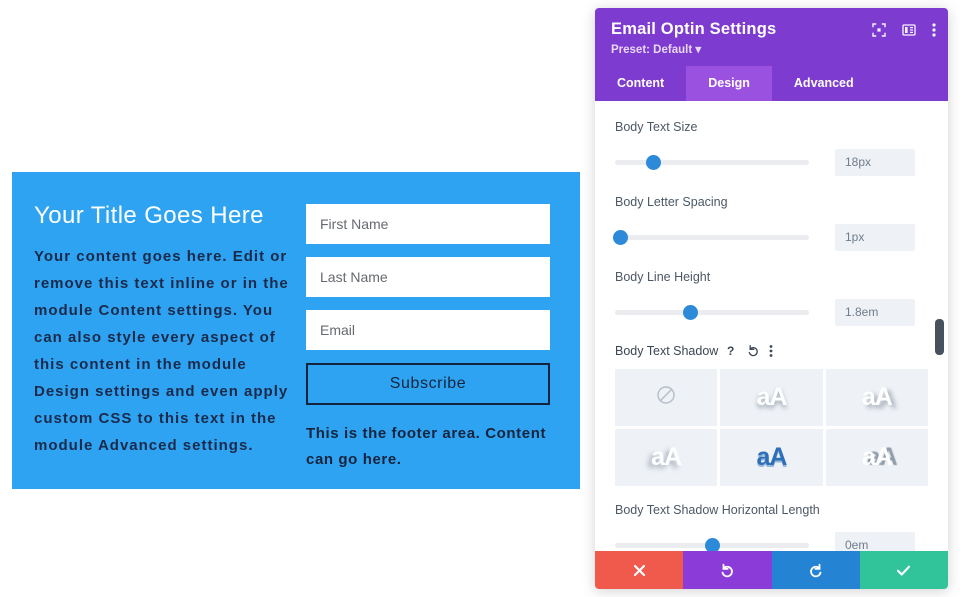 This screenshot has height=597, width=960. I want to click on control-body-line-height: Body Line Height, so click(771, 297).